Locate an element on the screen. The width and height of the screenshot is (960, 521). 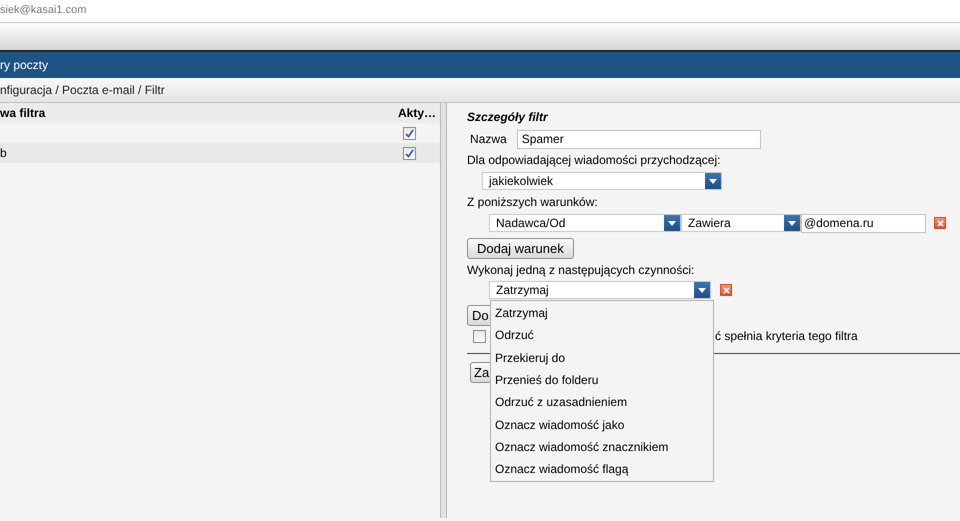
field-label: Wykonaj jedną z następujących czynności: is located at coordinates (581, 270).